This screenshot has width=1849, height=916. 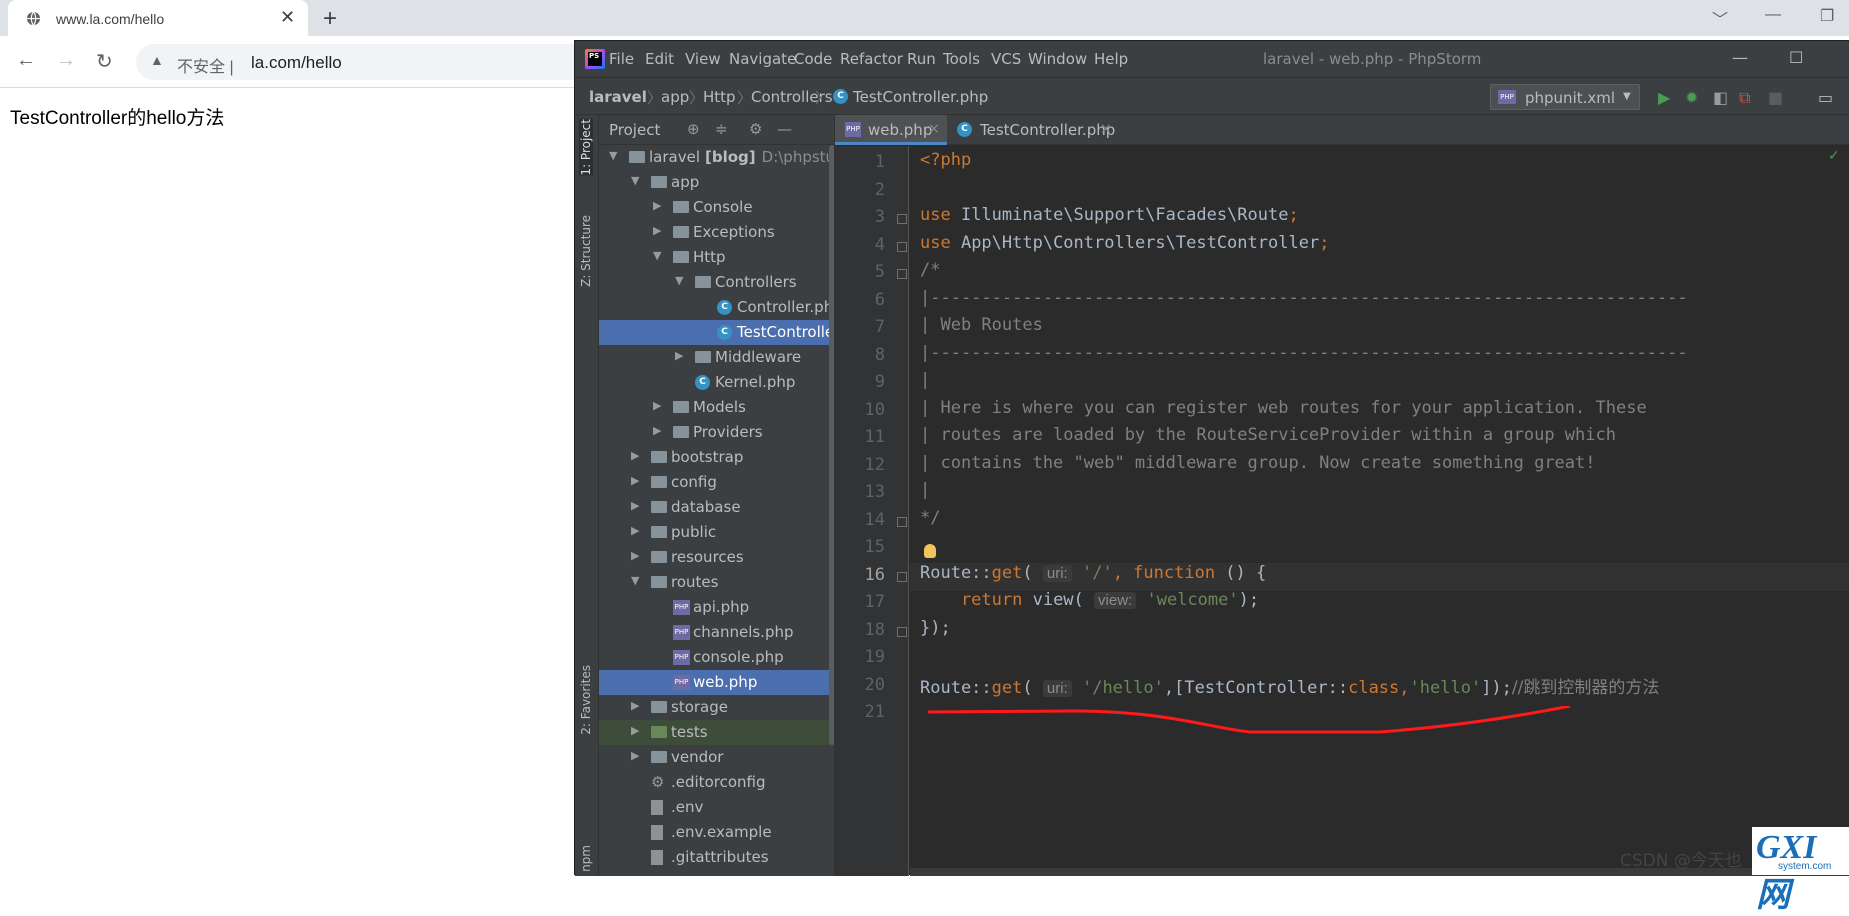 I want to click on debug-icon: ✹, so click(x=1691, y=97).